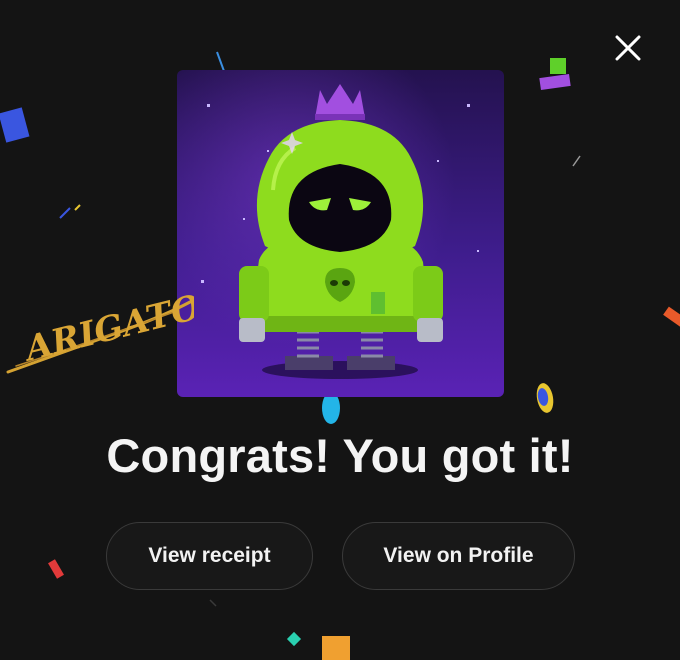 This screenshot has height=660, width=680. I want to click on arigato-signature-logo: ARIGATO, so click(100, 330).